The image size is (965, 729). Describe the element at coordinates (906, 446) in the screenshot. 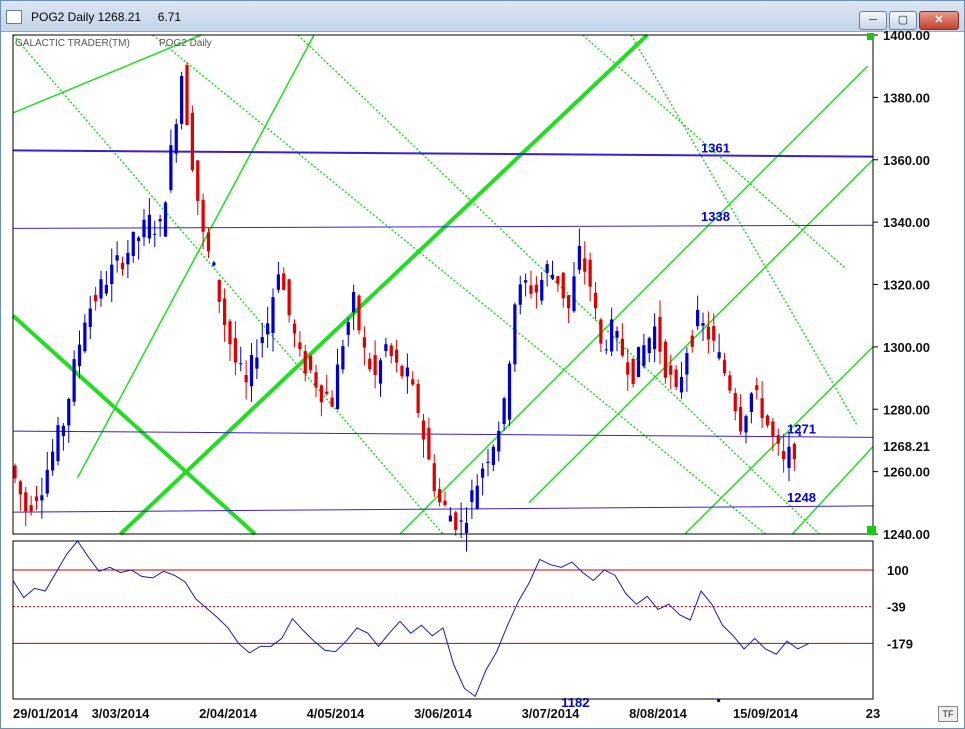

I see `last-price-label: 1268.21` at that location.